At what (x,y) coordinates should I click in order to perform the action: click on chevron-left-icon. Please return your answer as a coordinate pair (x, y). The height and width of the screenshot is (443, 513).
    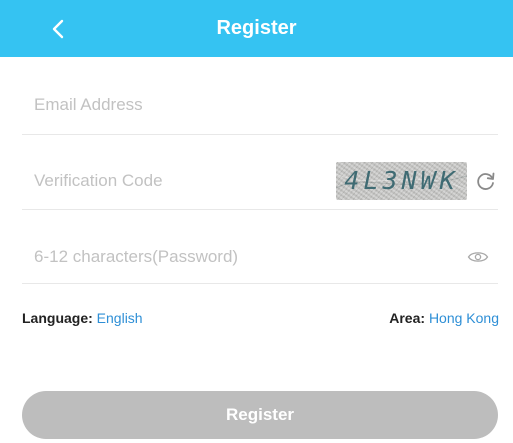
    Looking at the image, I should click on (58, 29).